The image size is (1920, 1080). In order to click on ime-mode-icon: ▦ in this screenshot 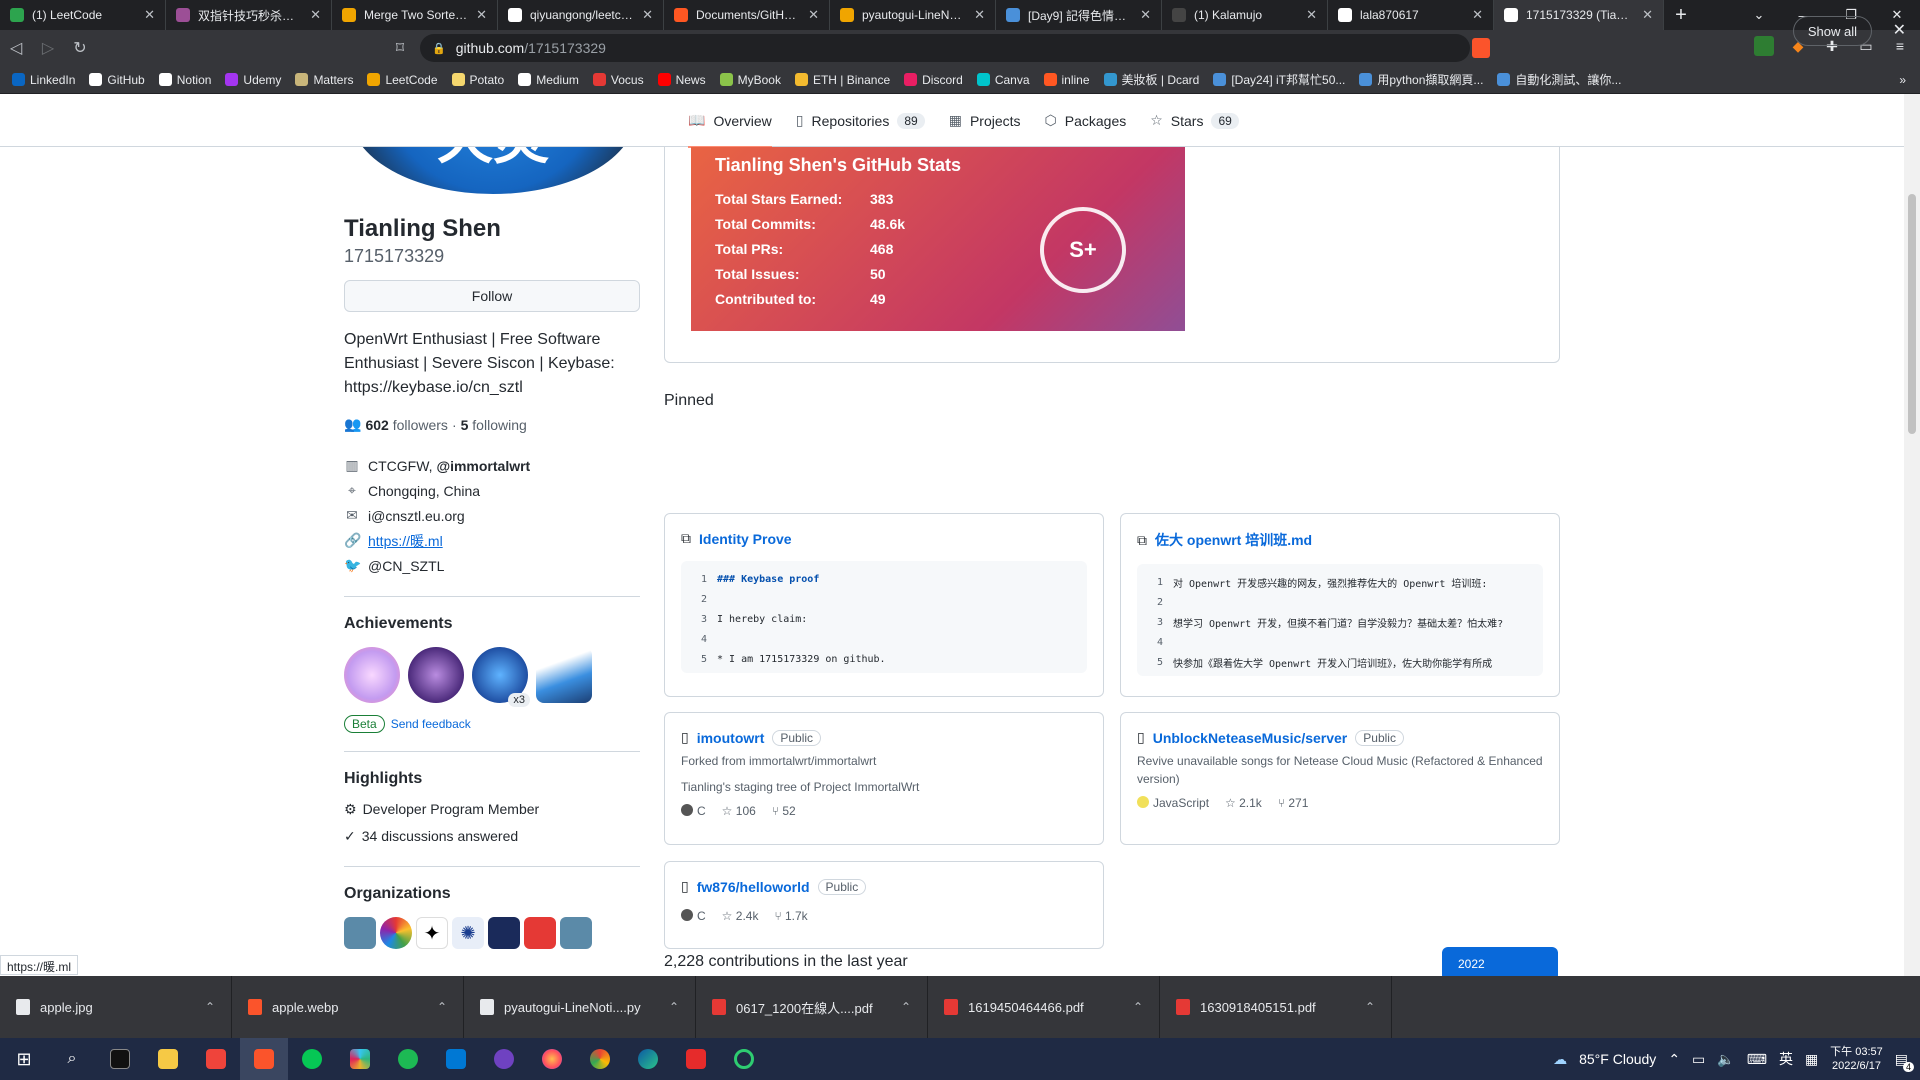, I will do `click(1811, 1059)`.